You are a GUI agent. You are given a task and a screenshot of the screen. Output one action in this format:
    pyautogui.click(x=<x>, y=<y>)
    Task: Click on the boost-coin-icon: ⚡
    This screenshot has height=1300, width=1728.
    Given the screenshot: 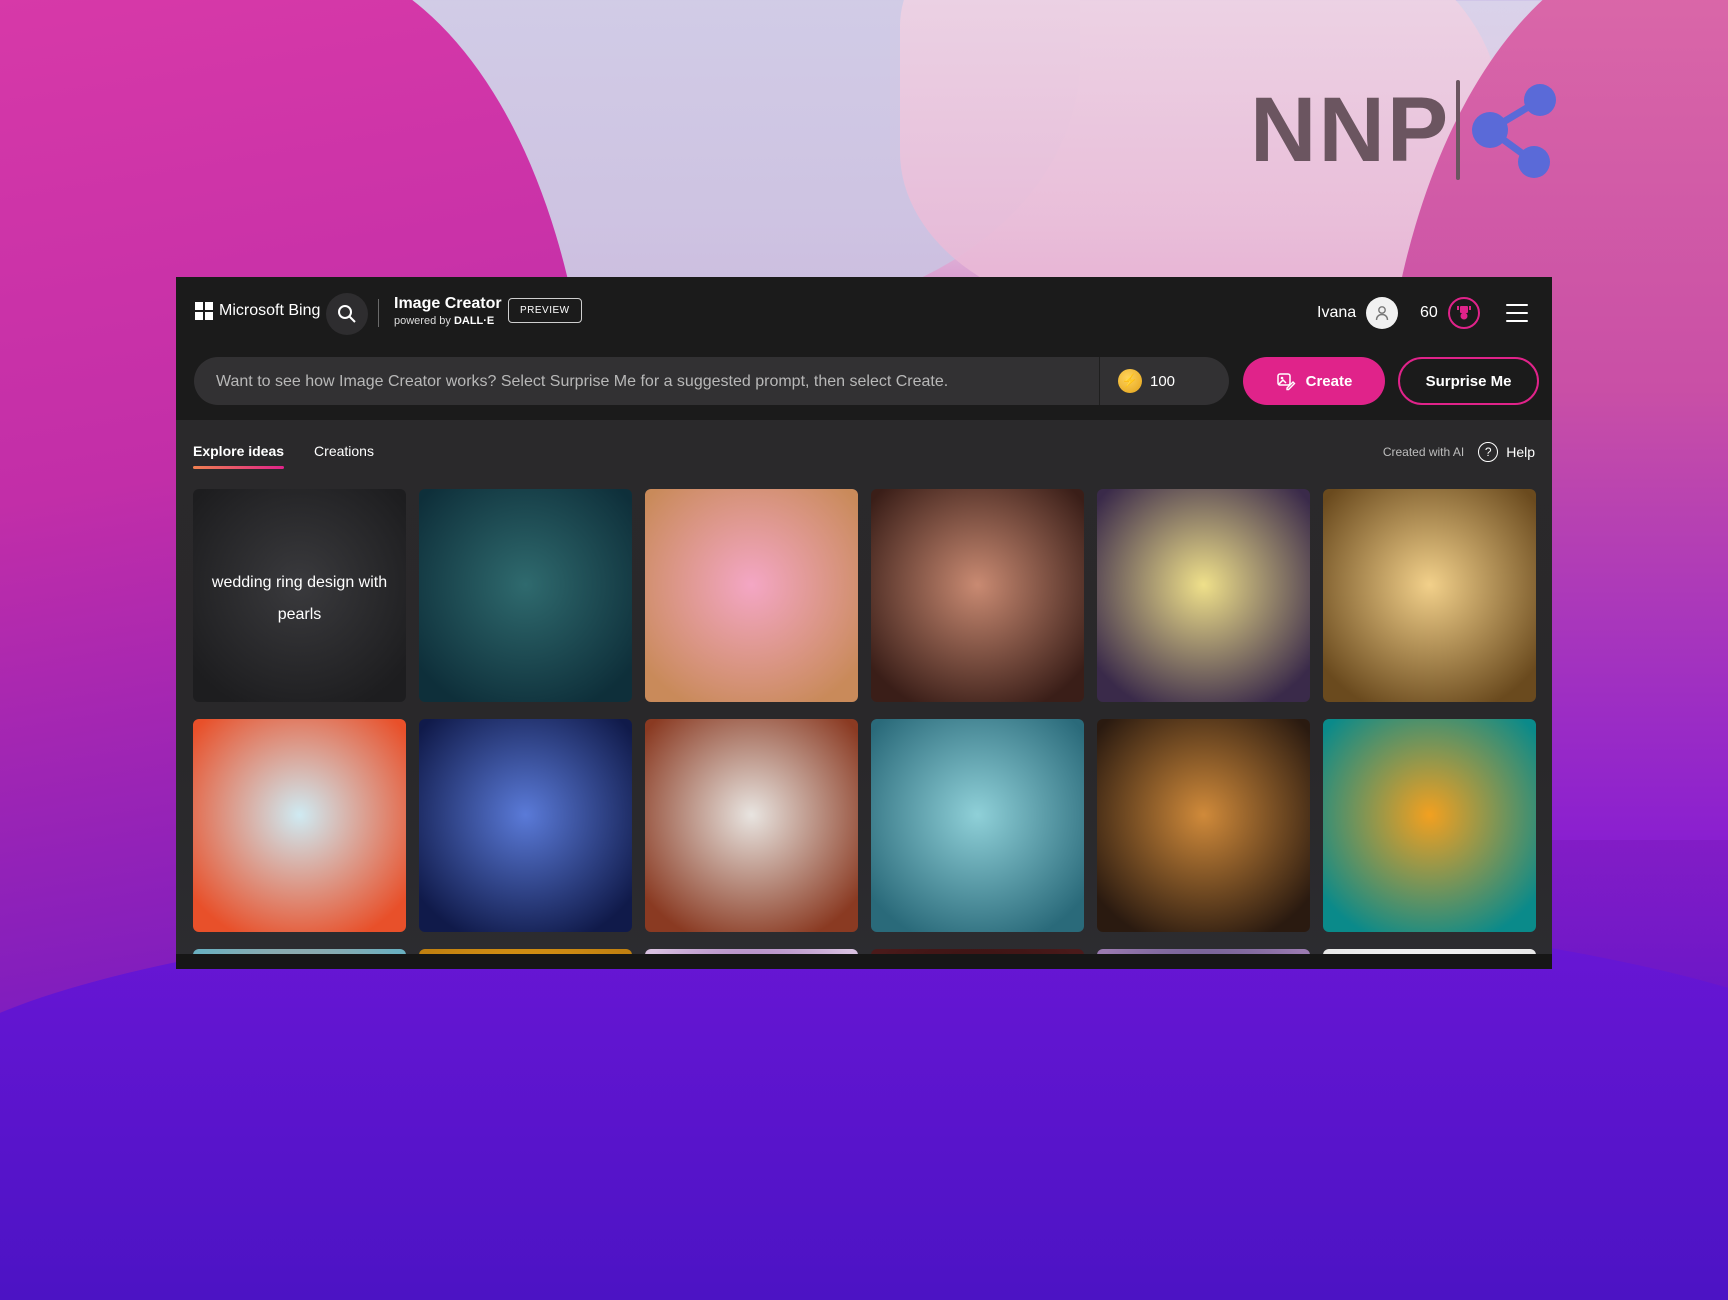 What is the action you would take?
    pyautogui.click(x=1130, y=381)
    